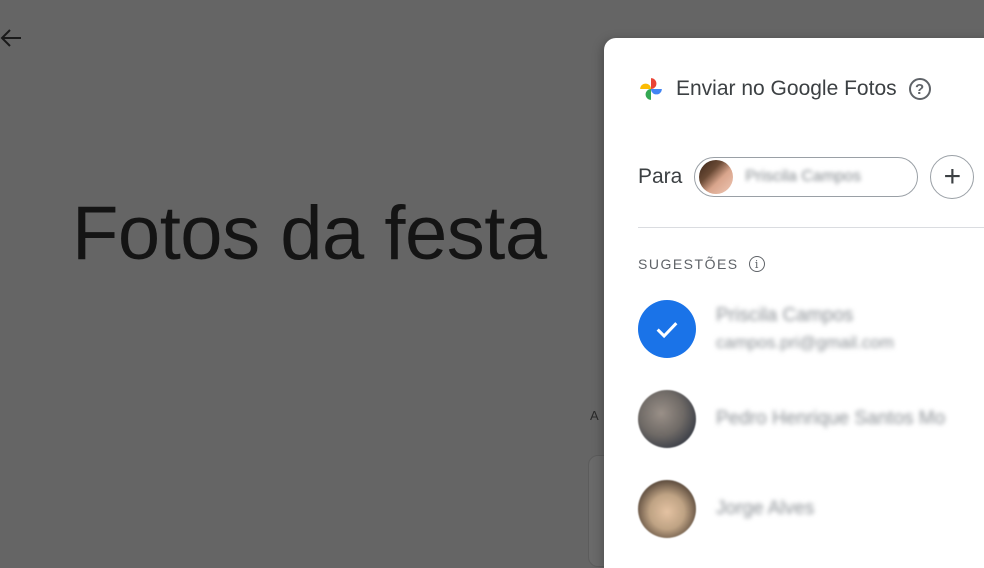 This screenshot has width=984, height=568. I want to click on contact-text: Pedro Henrique Santos Mo, so click(830, 419).